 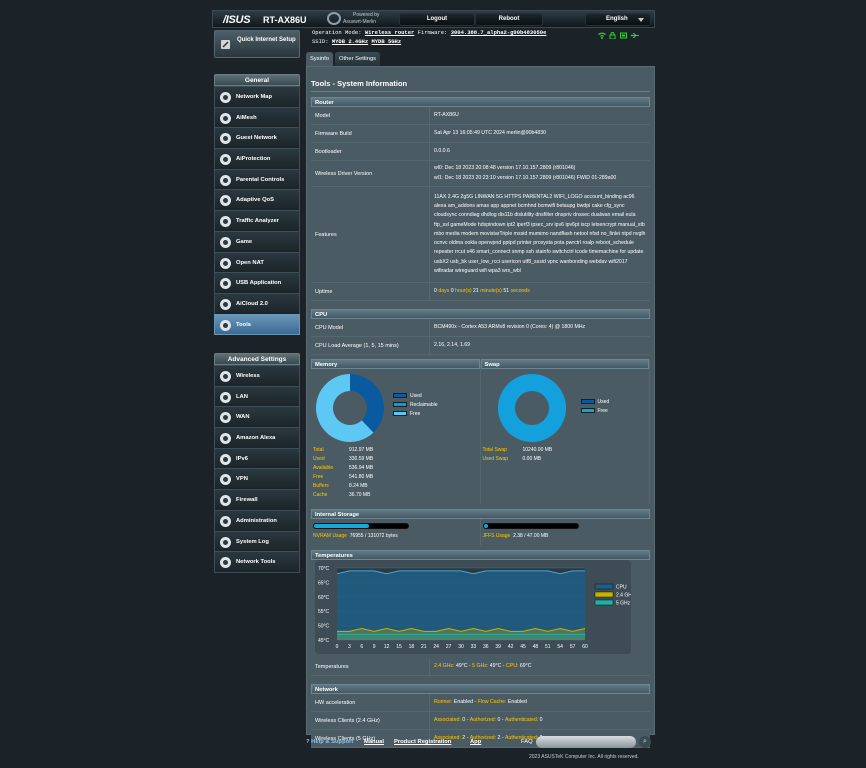 I want to click on usb-icon, so click(x=635, y=35).